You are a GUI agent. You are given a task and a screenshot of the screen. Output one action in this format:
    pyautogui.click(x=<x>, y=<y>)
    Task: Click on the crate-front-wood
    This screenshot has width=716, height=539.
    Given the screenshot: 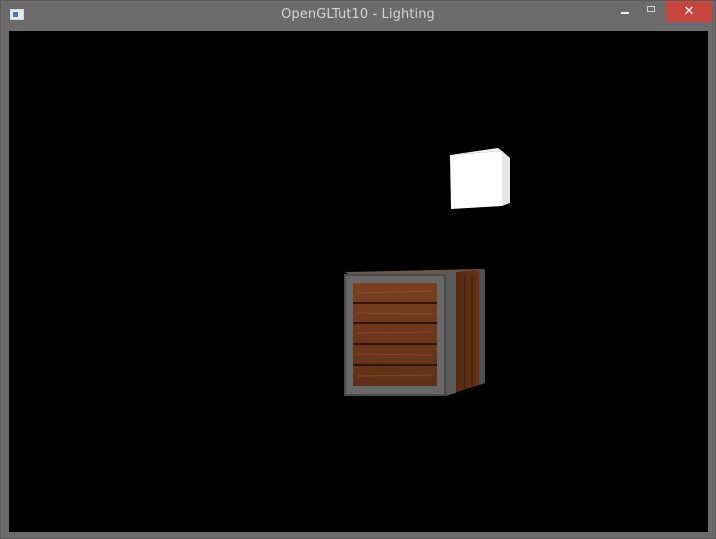 What is the action you would take?
    pyautogui.click(x=395, y=334)
    